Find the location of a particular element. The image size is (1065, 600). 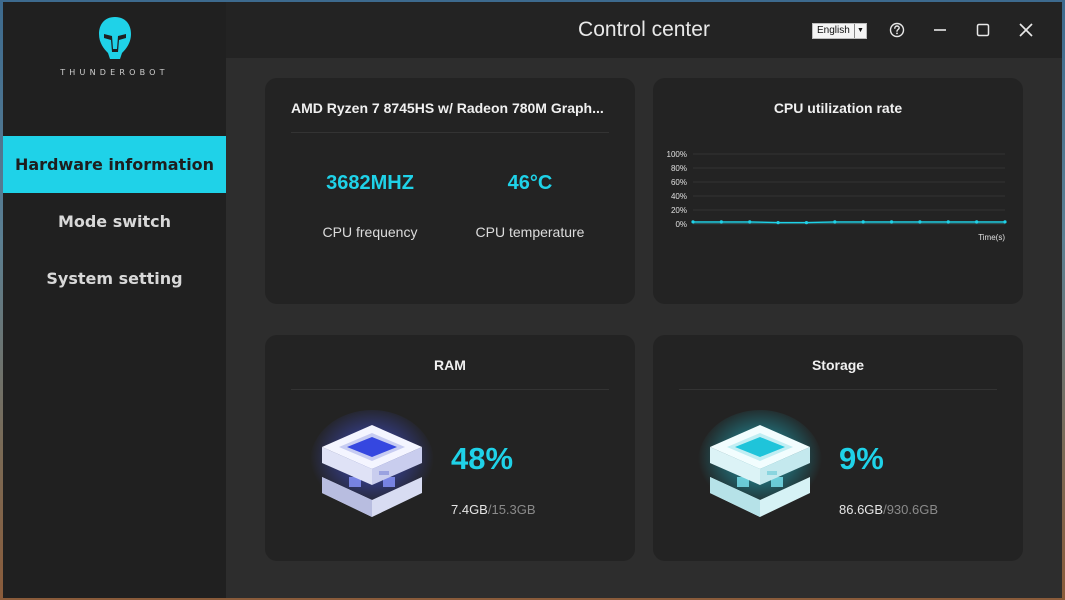

sidebar-item-system-setting: System setting is located at coordinates (114, 278).